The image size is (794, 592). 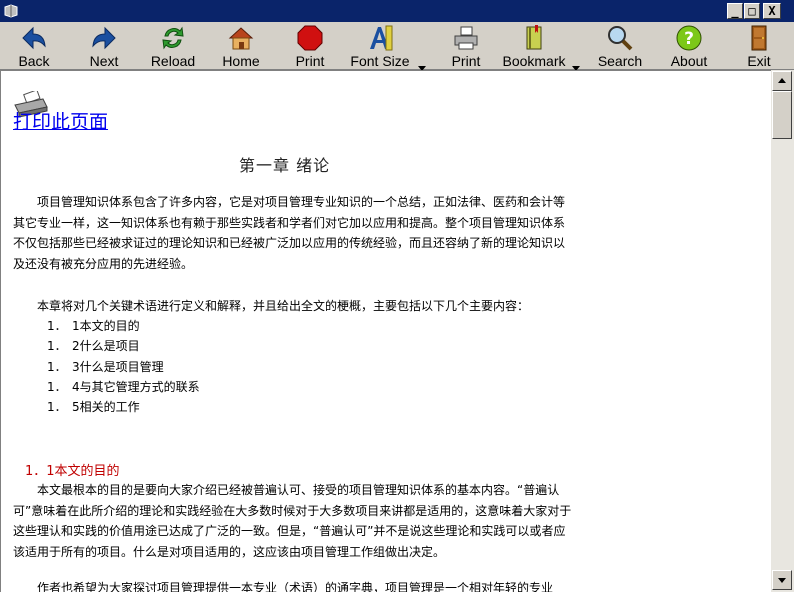 I want to click on help-icon: ?, so click(x=689, y=38).